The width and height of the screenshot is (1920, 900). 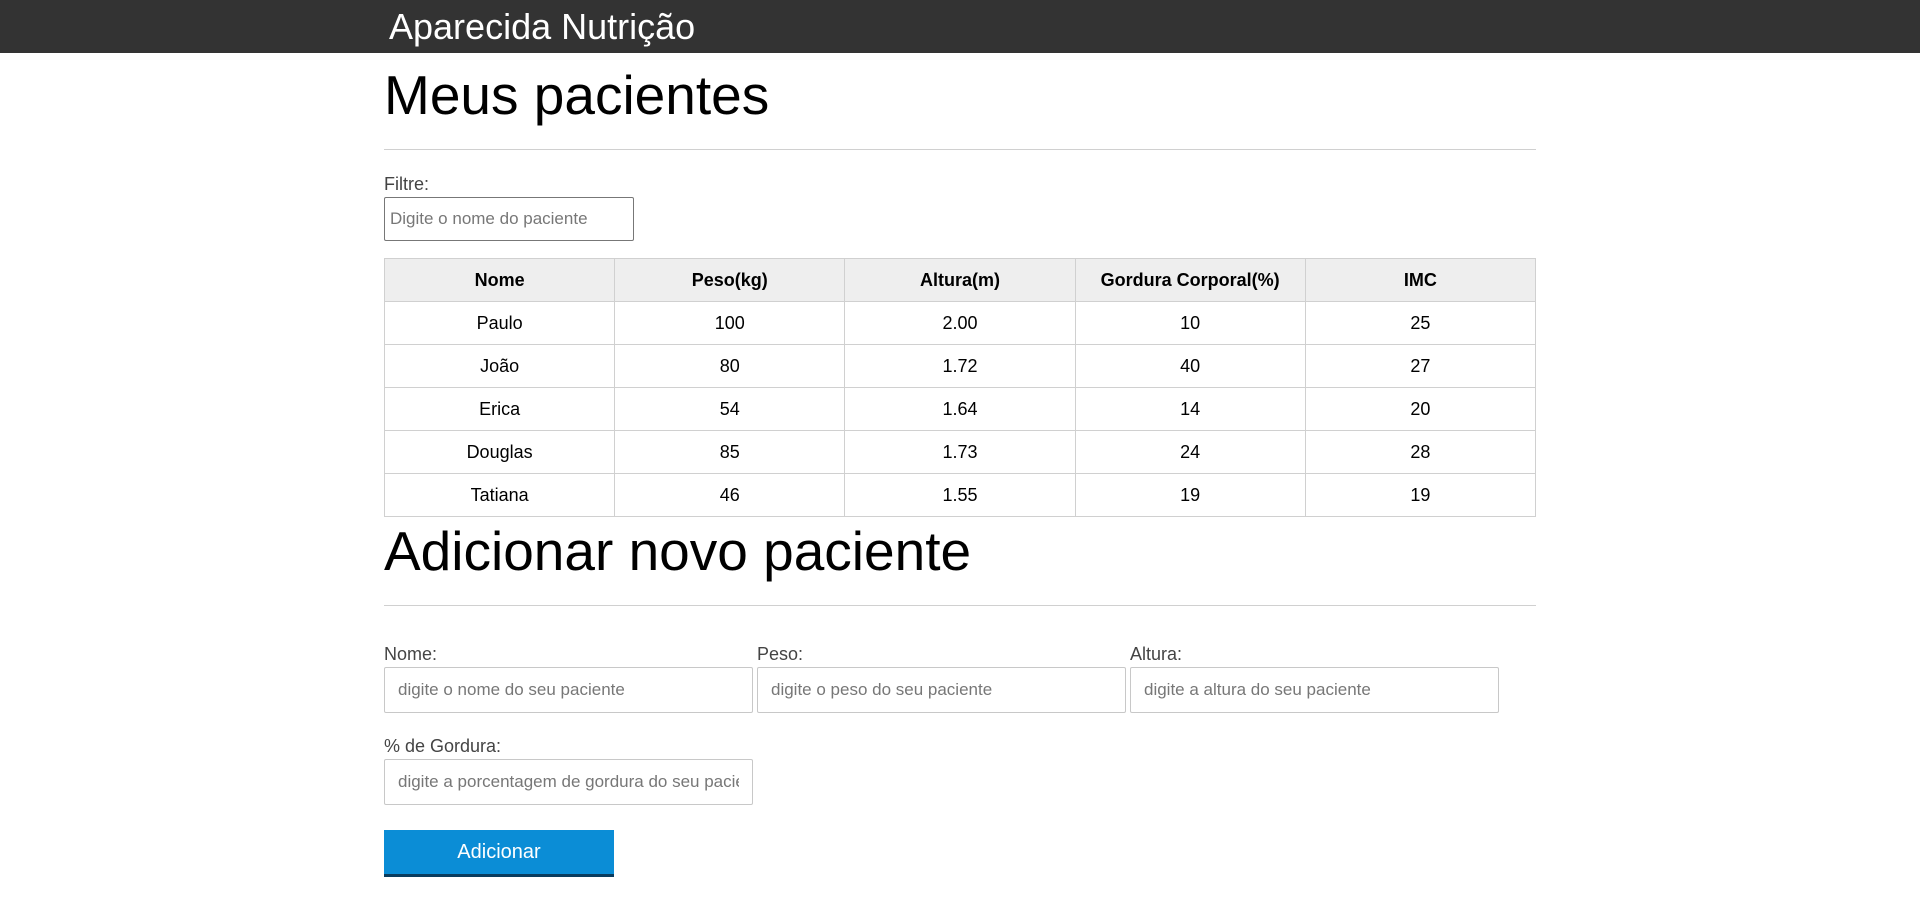 I want to click on cell-imc: 20, so click(x=1420, y=409).